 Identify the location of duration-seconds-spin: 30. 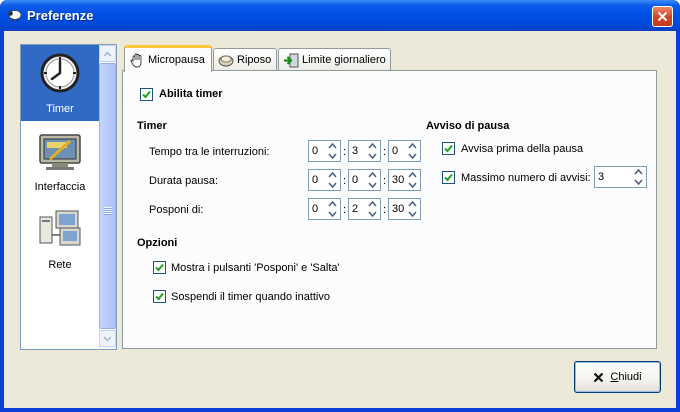
(404, 180).